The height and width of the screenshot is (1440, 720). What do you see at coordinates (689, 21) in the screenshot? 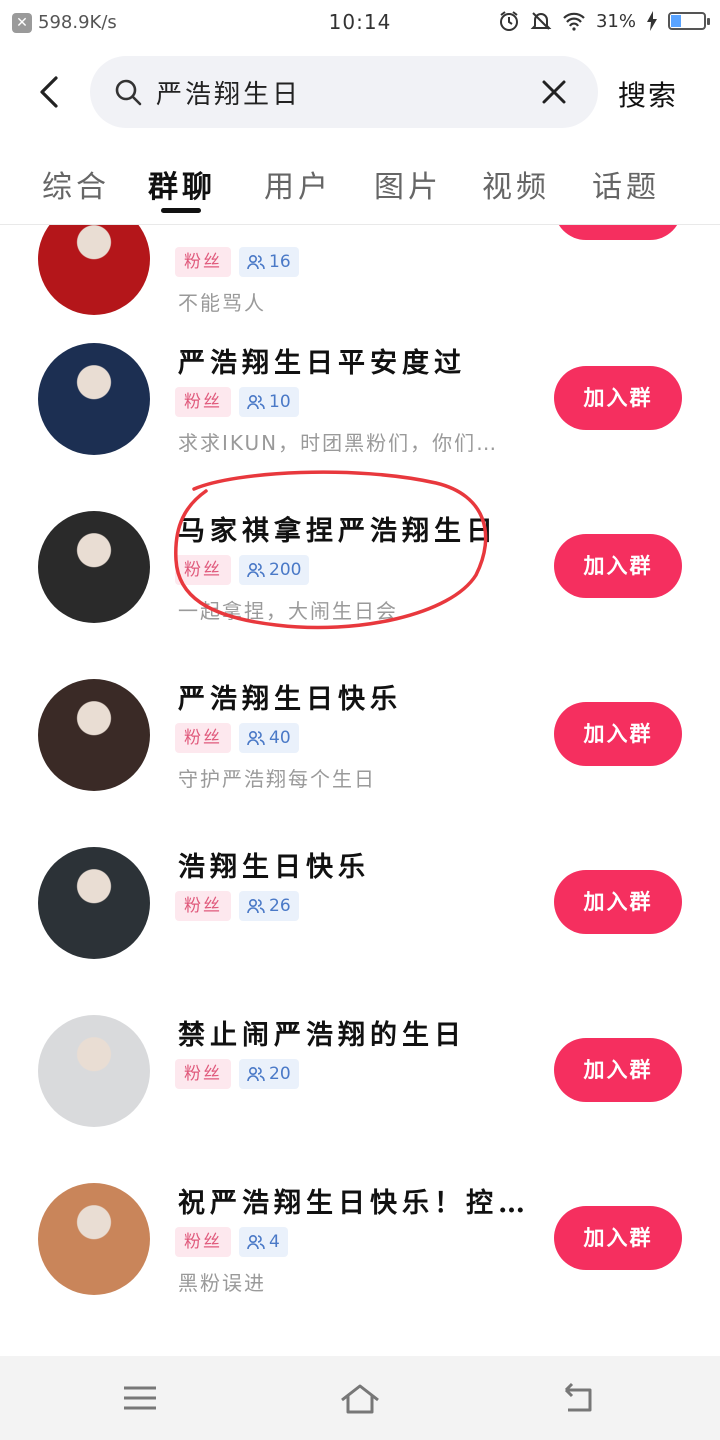
I see `battery-icon` at bounding box center [689, 21].